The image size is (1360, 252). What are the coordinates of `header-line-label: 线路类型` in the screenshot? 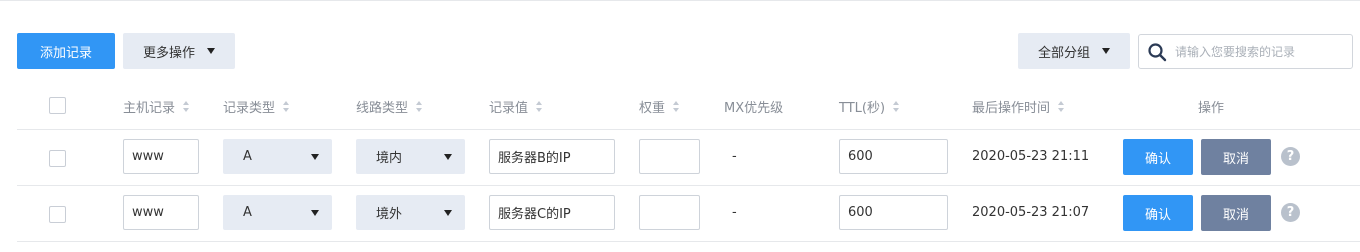 It's located at (382, 108).